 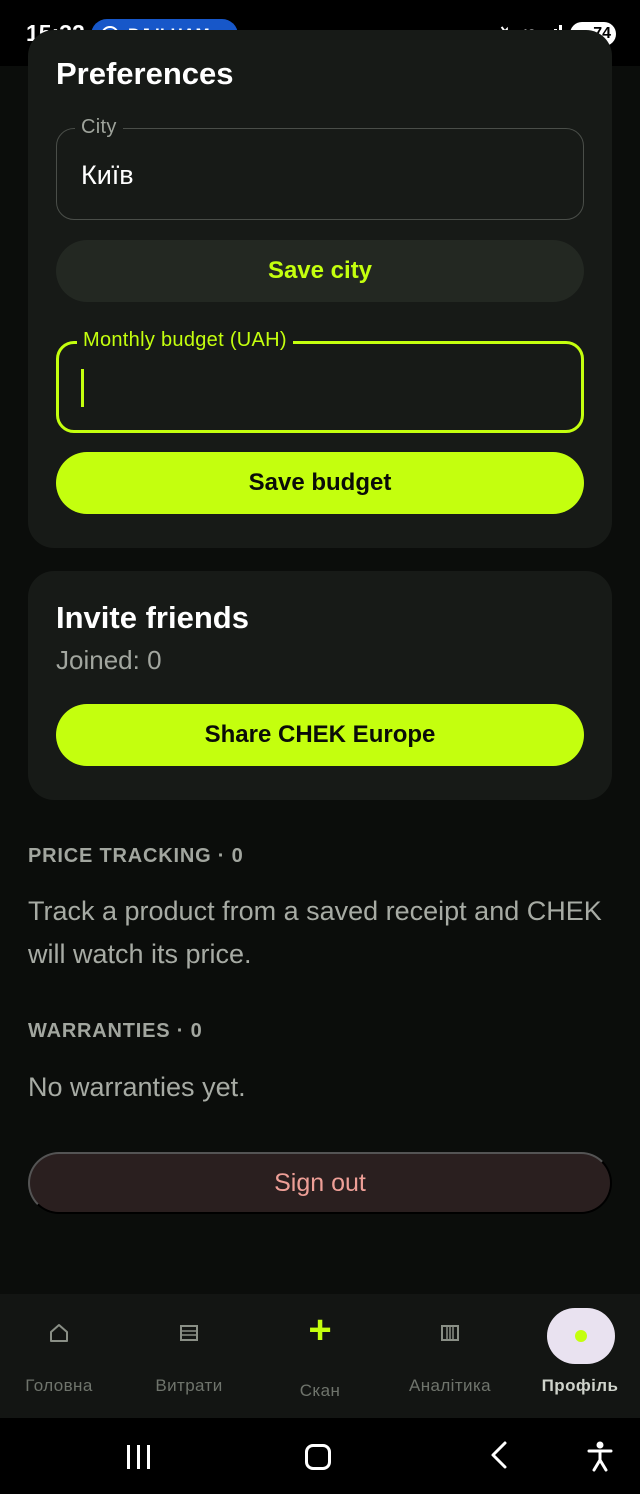 I want to click on city-input, so click(x=322, y=175).